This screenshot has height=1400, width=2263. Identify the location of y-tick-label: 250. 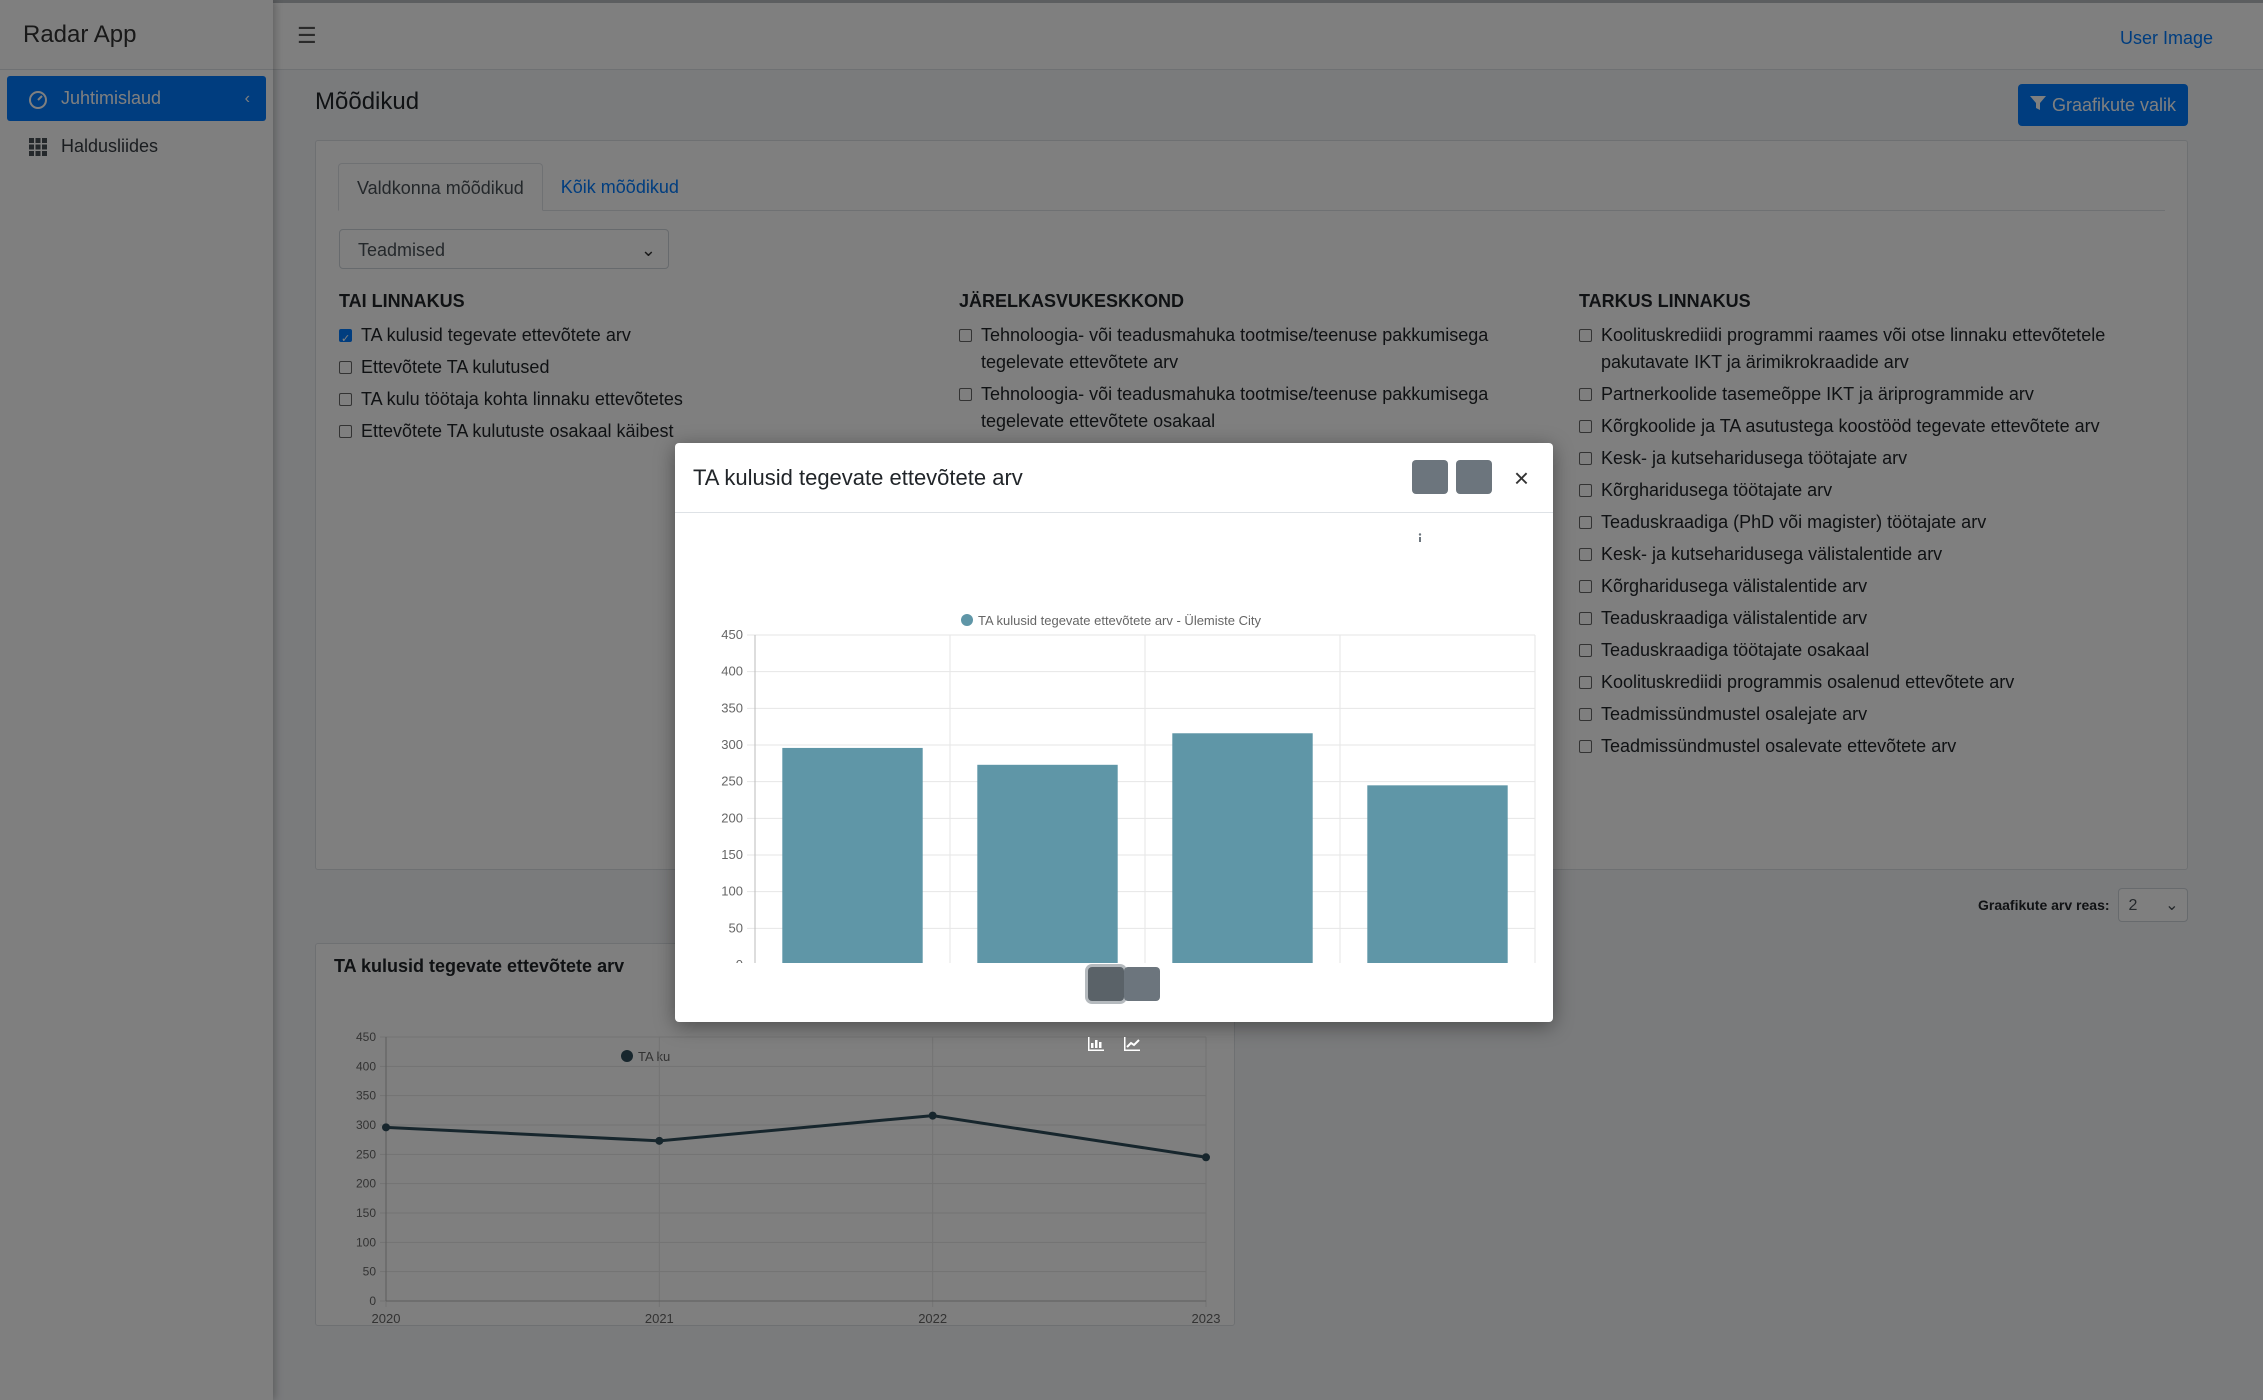
(732, 781).